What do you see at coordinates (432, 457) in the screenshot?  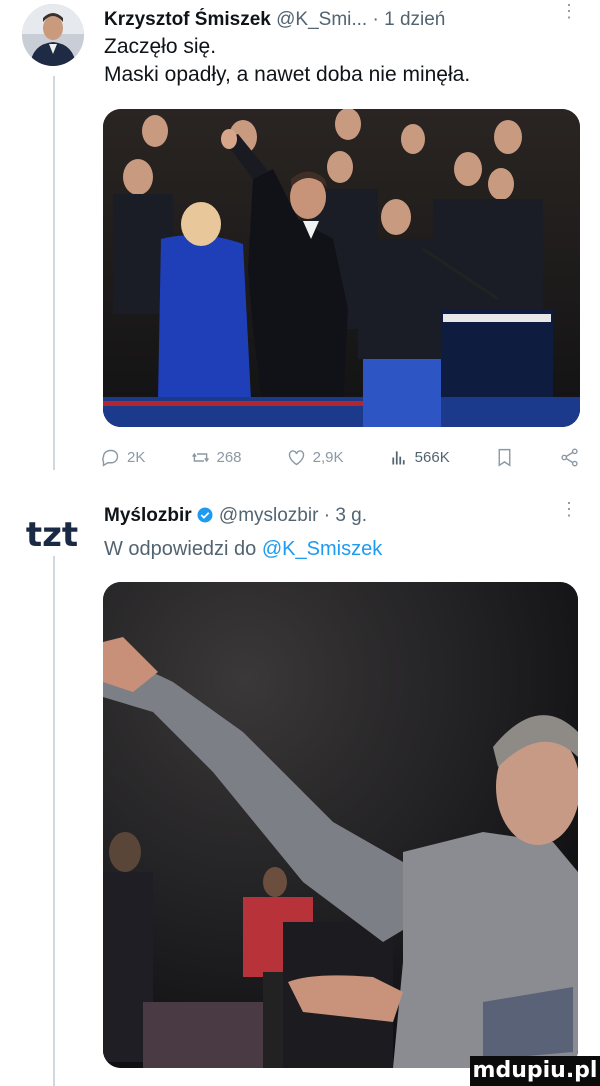 I see `views-count: 566K` at bounding box center [432, 457].